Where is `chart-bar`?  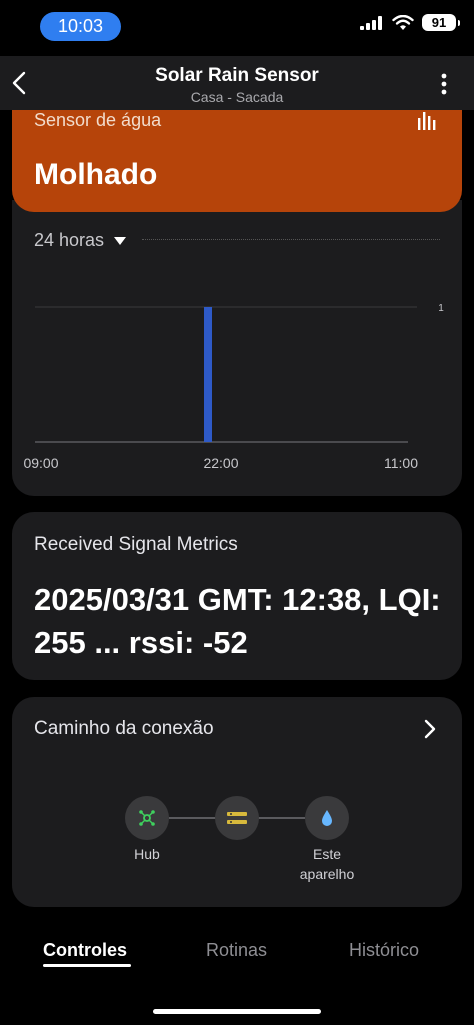
chart-bar is located at coordinates (208, 374).